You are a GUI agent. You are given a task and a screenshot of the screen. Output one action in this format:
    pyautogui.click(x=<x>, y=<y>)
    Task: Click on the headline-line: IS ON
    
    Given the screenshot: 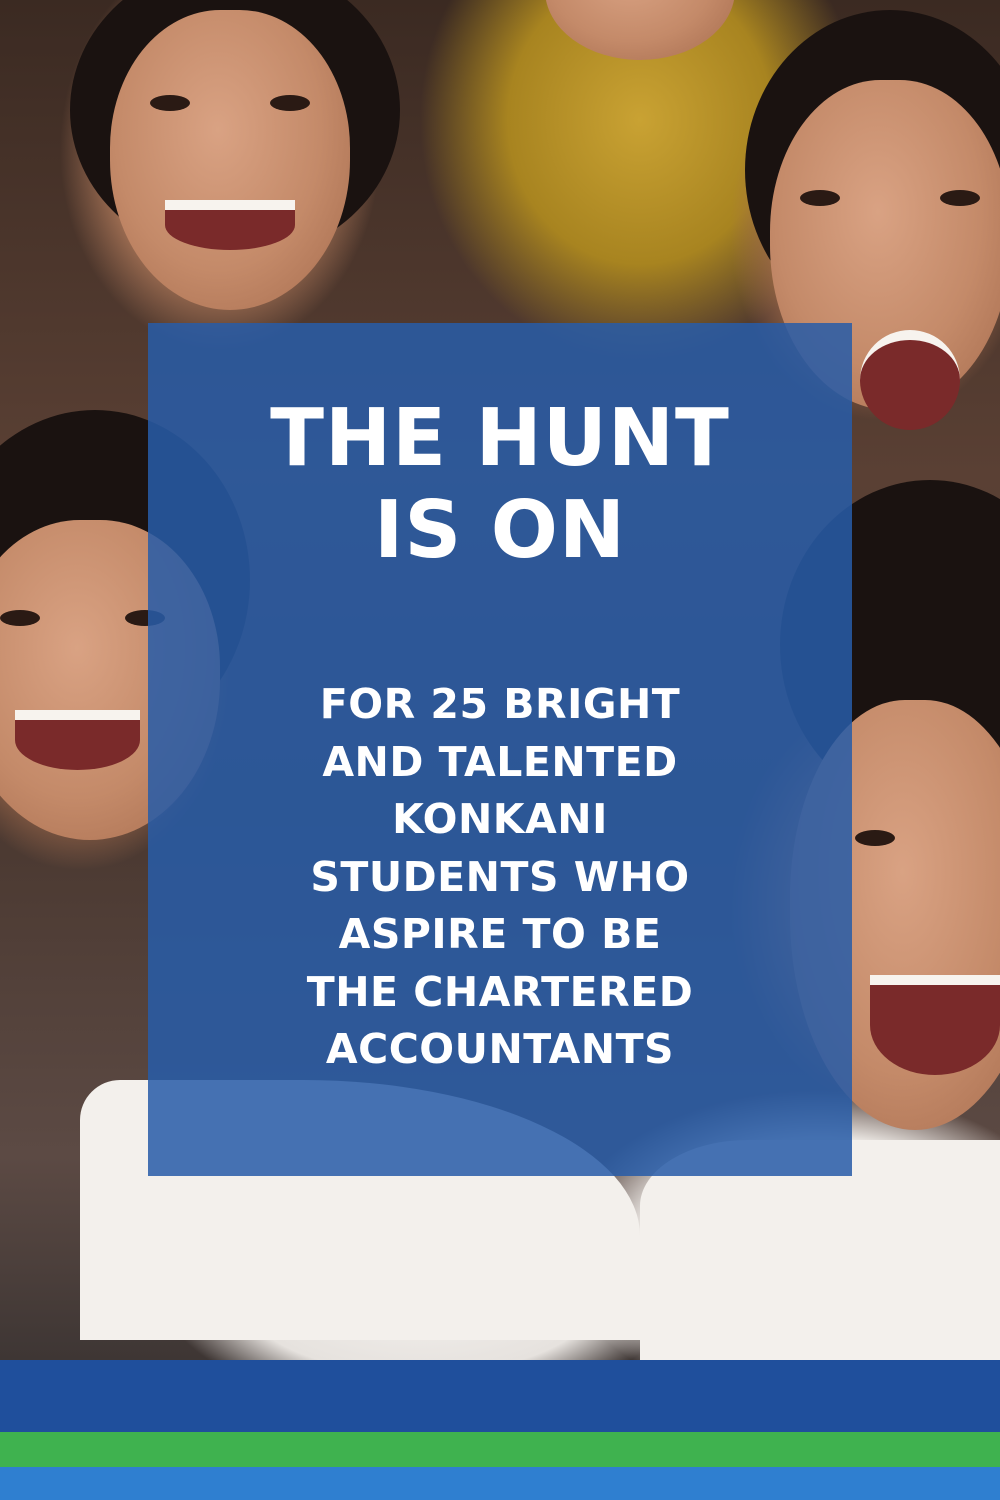 What is the action you would take?
    pyautogui.click(x=500, y=530)
    